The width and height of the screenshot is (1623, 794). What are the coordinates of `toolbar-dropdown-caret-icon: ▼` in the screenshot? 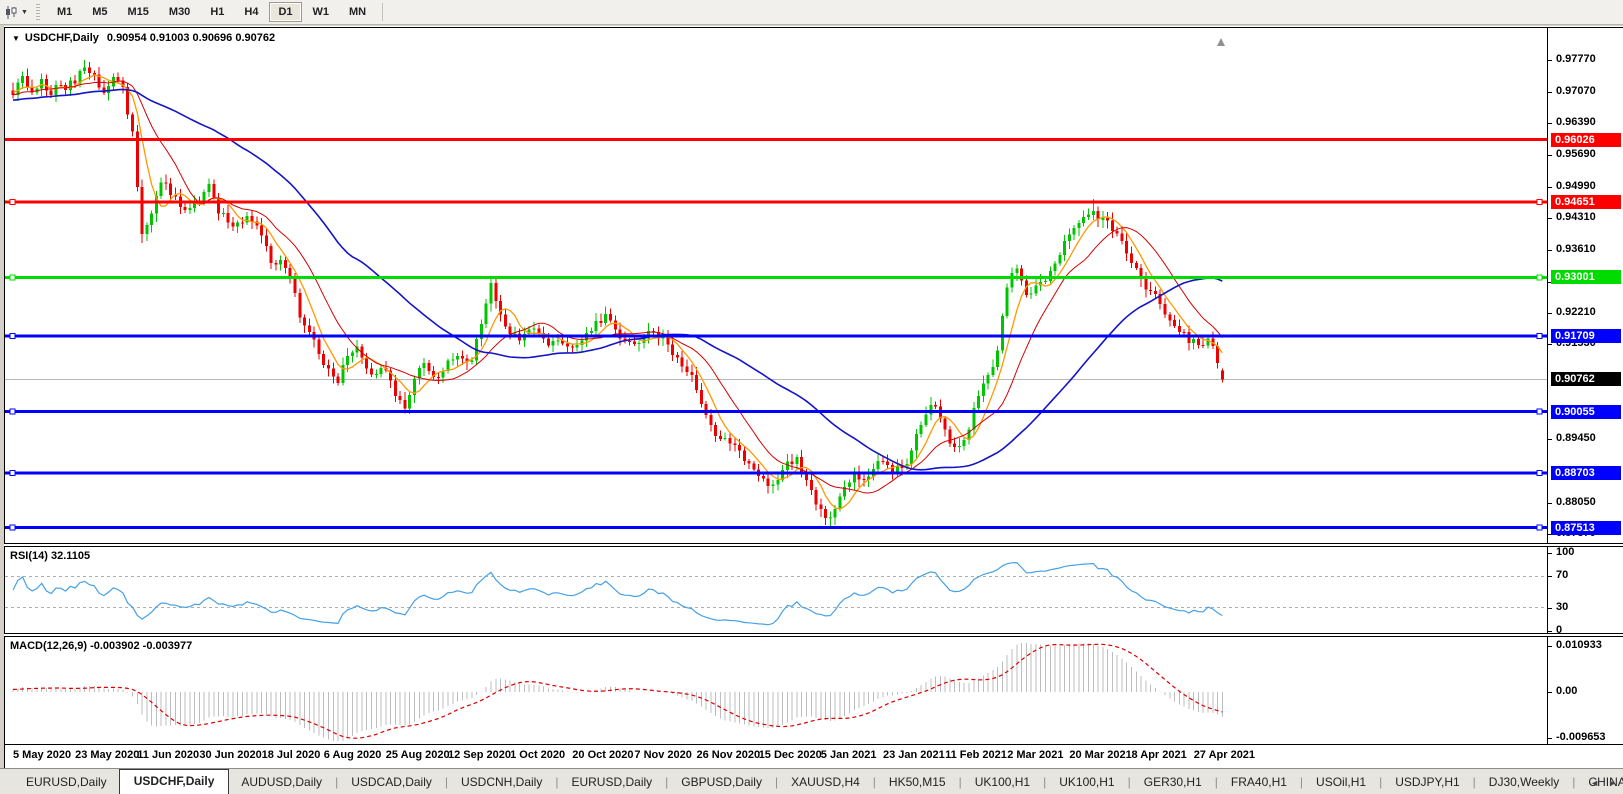 It's located at (24, 12).